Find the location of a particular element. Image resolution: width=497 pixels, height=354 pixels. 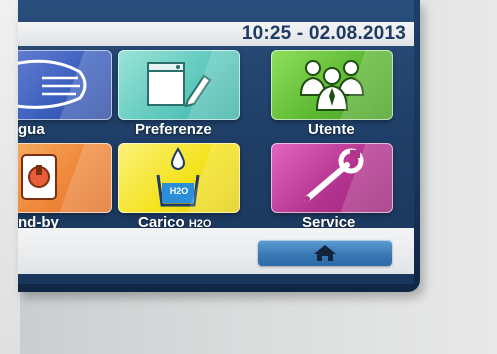

tile-utente-label: Utente is located at coordinates (331, 129).